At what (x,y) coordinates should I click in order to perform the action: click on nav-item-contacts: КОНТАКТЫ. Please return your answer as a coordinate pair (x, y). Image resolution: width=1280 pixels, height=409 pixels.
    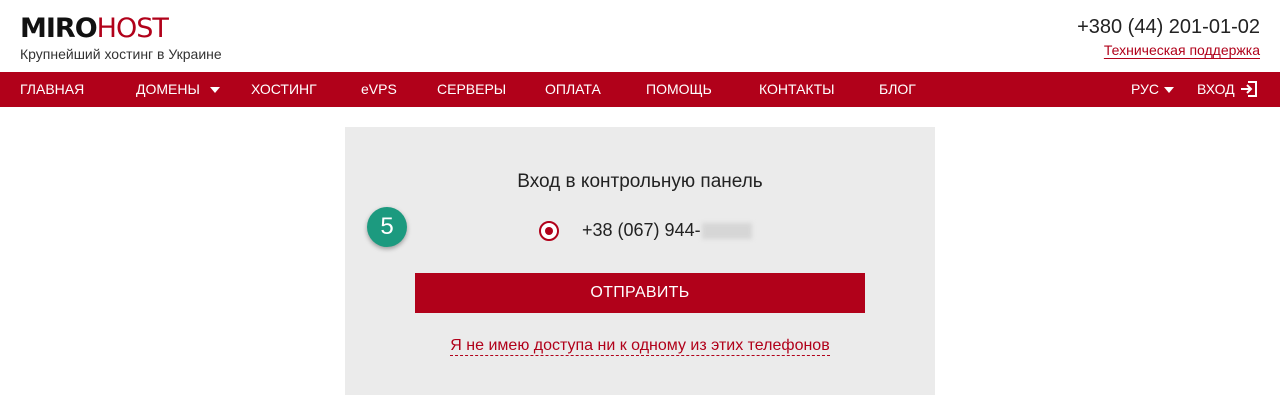
    Looking at the image, I should click on (797, 89).